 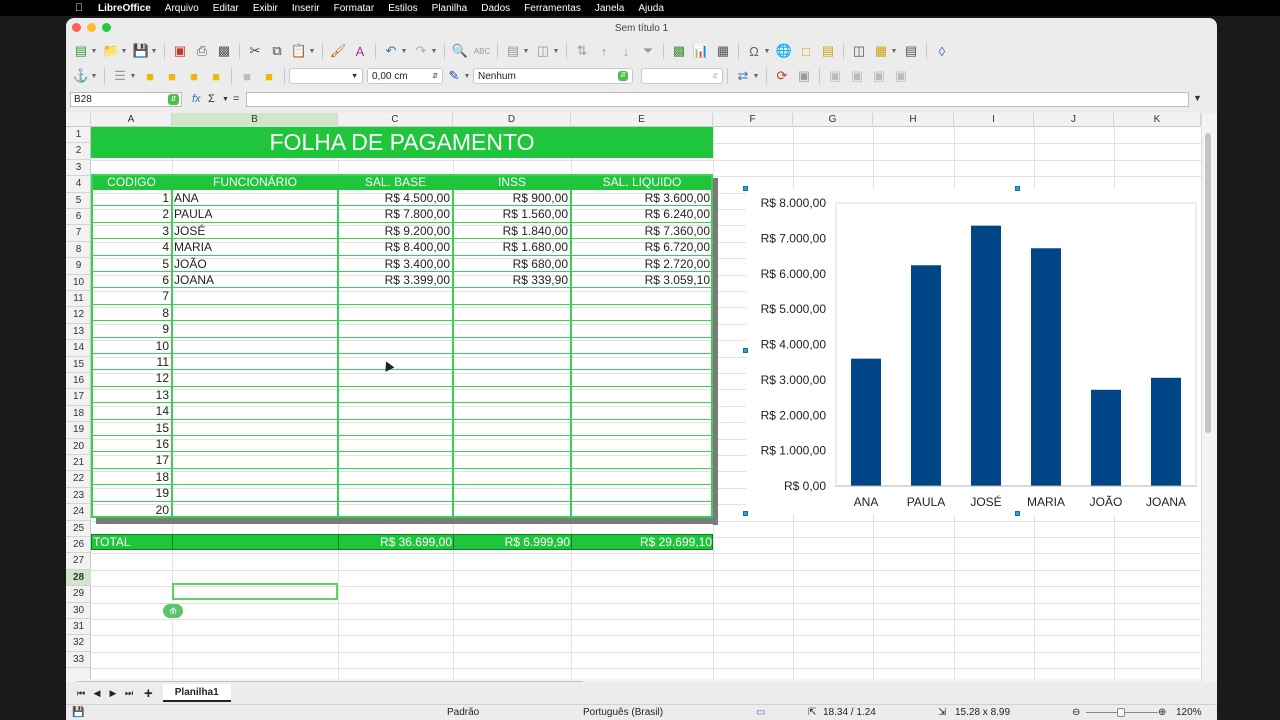 What do you see at coordinates (1189, 712) in the screenshot?
I see `zoom-level: 120%` at bounding box center [1189, 712].